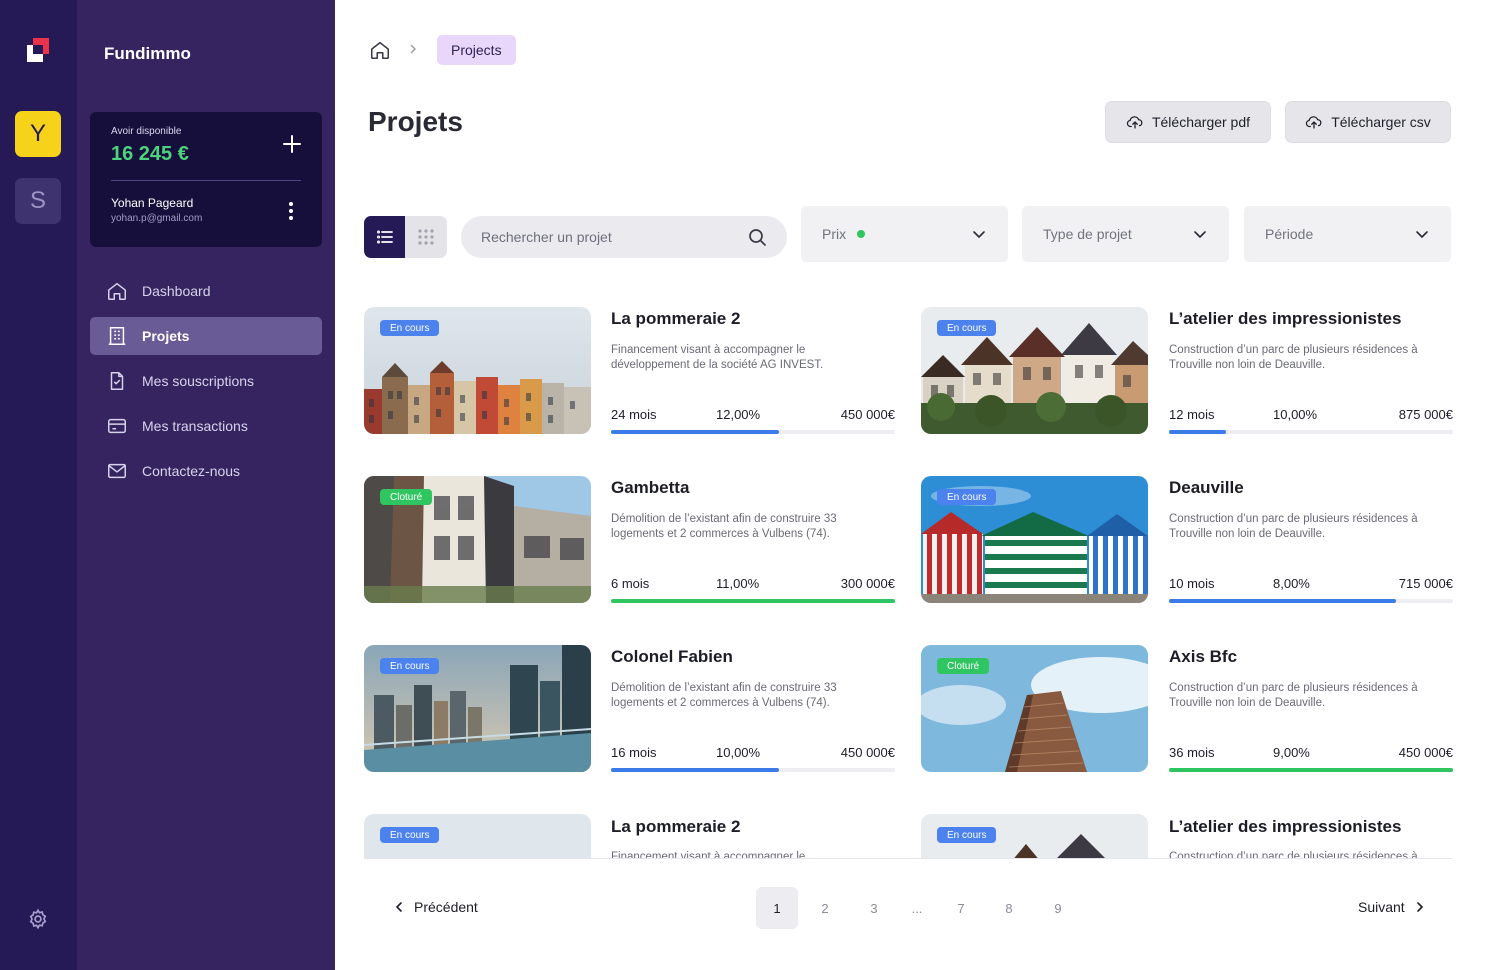 This screenshot has width=1500, height=970. I want to click on project-title: Deauville, so click(1206, 488).